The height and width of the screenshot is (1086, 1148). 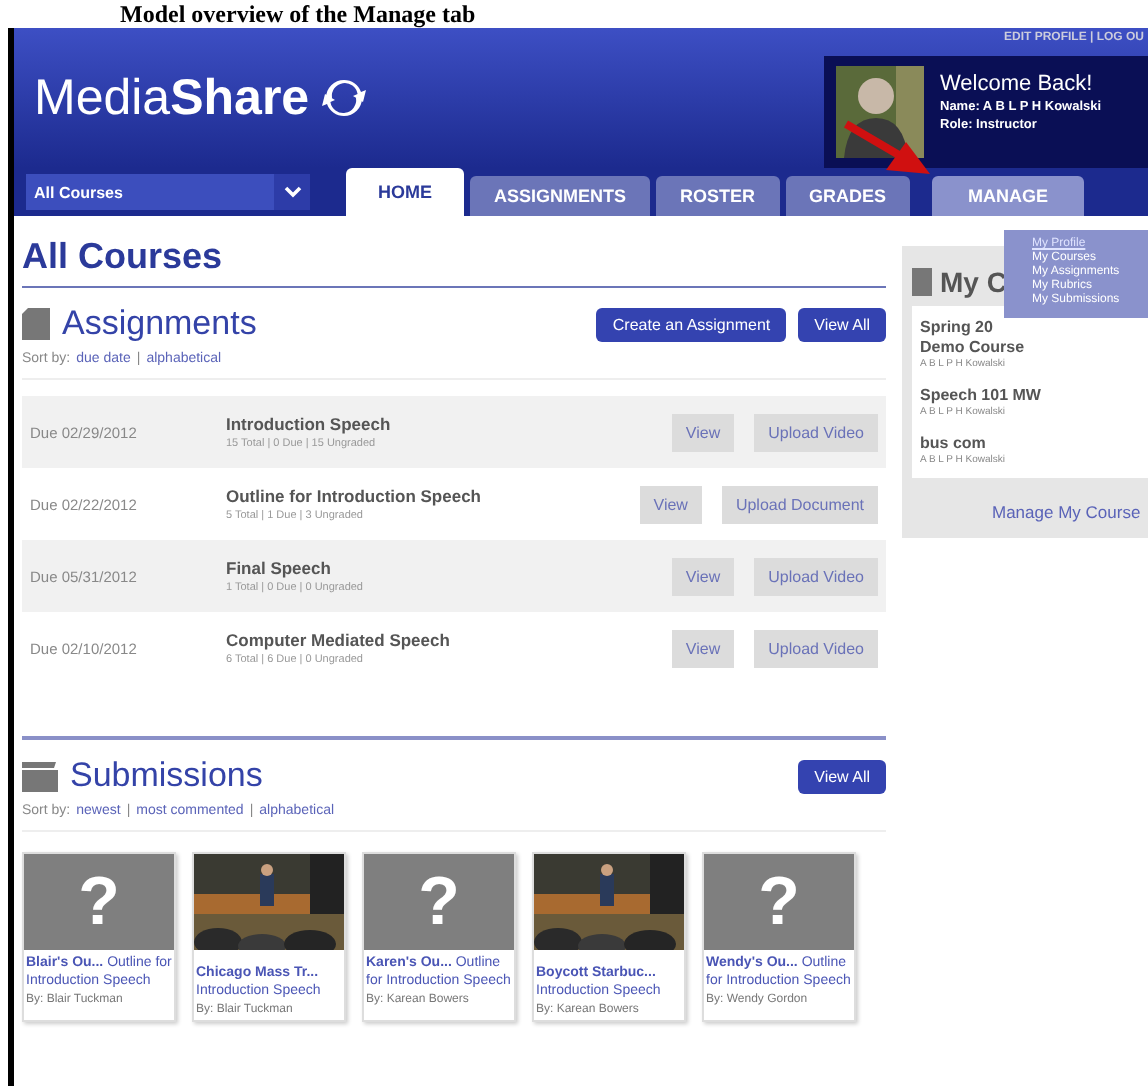 What do you see at coordinates (1017, 84) in the screenshot?
I see `welcome-text: Welcome Back!` at bounding box center [1017, 84].